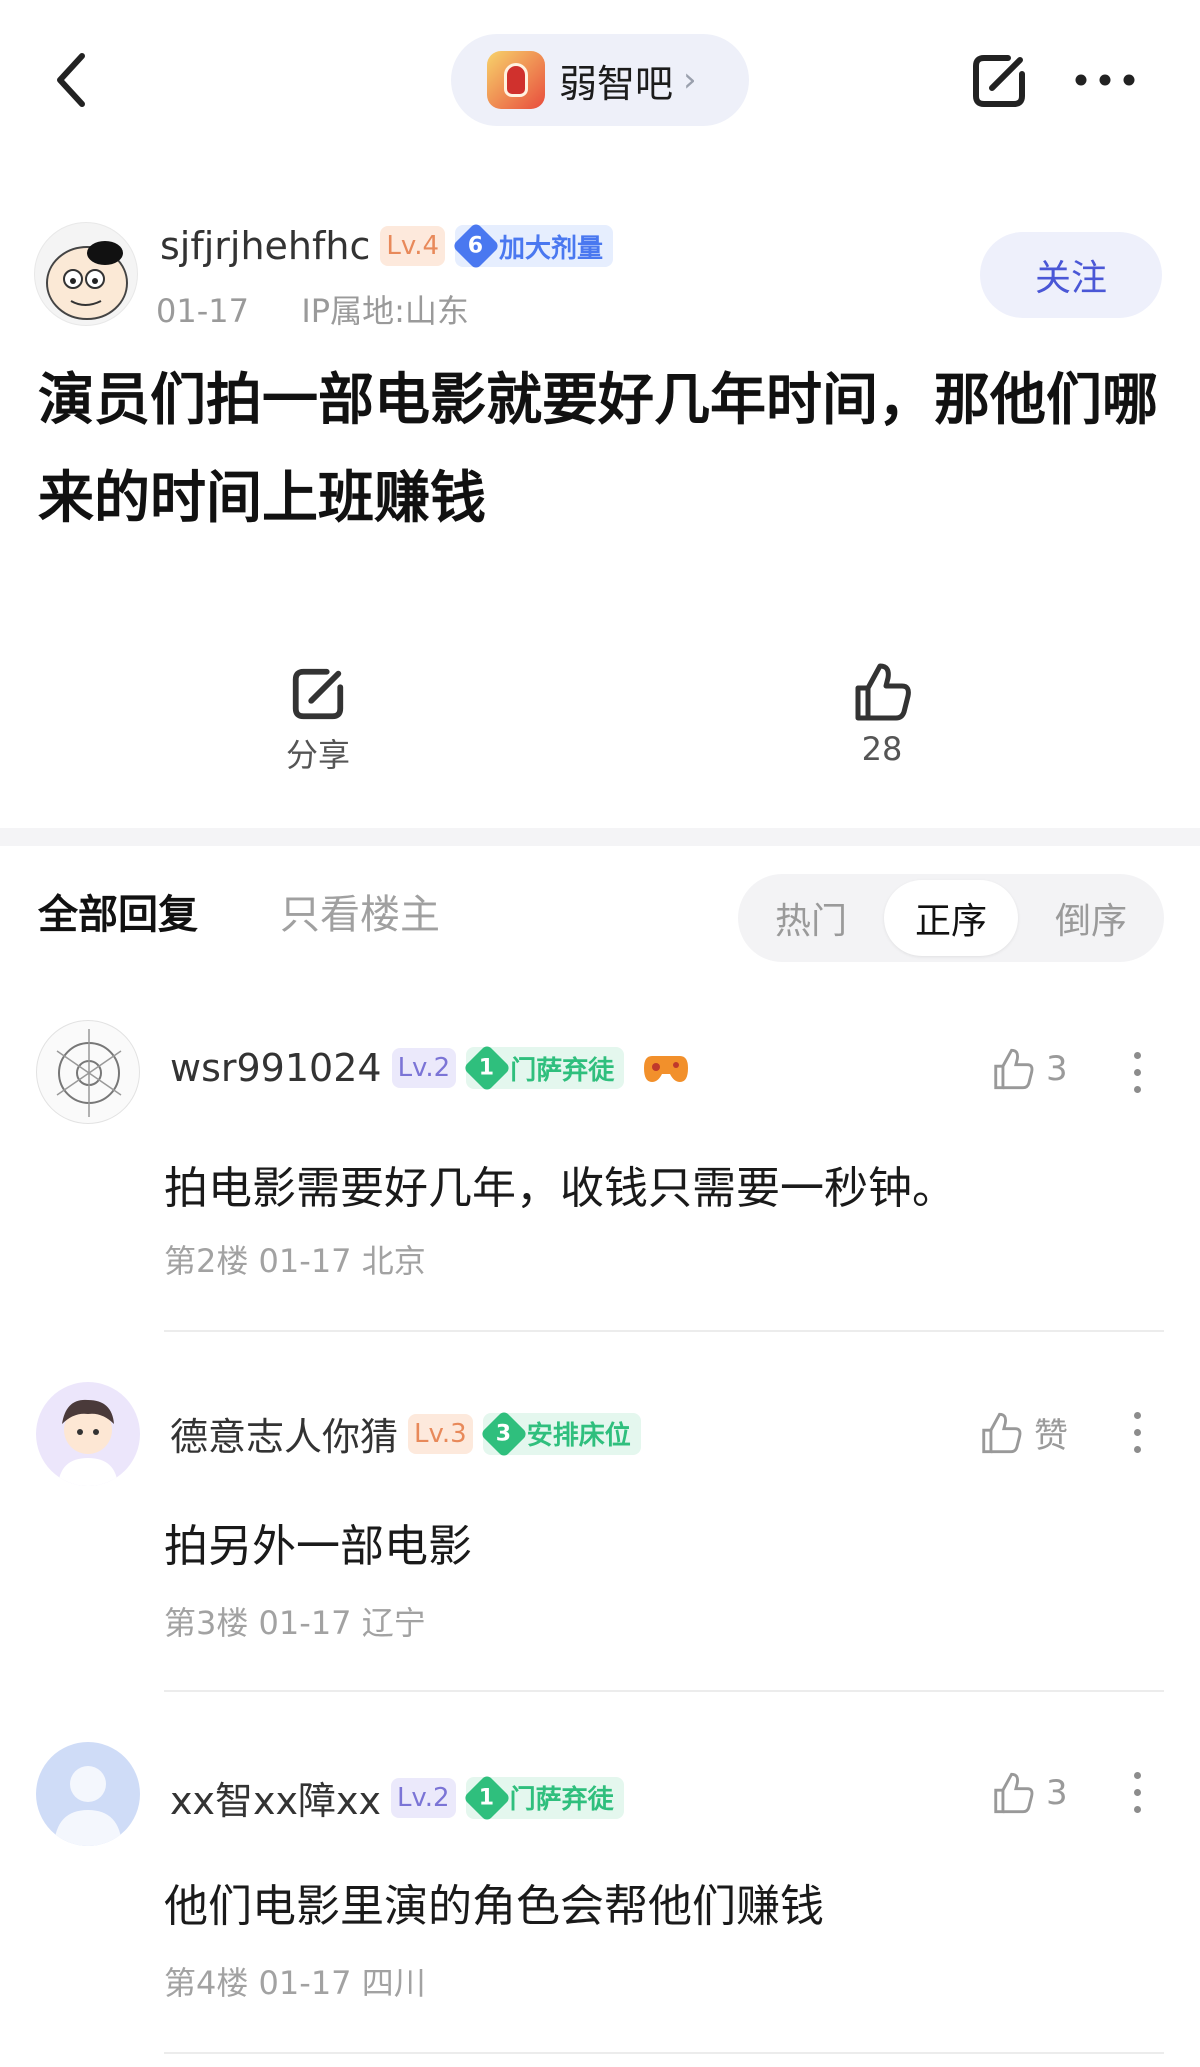  I want to click on follow-button: 关注, so click(1071, 275).